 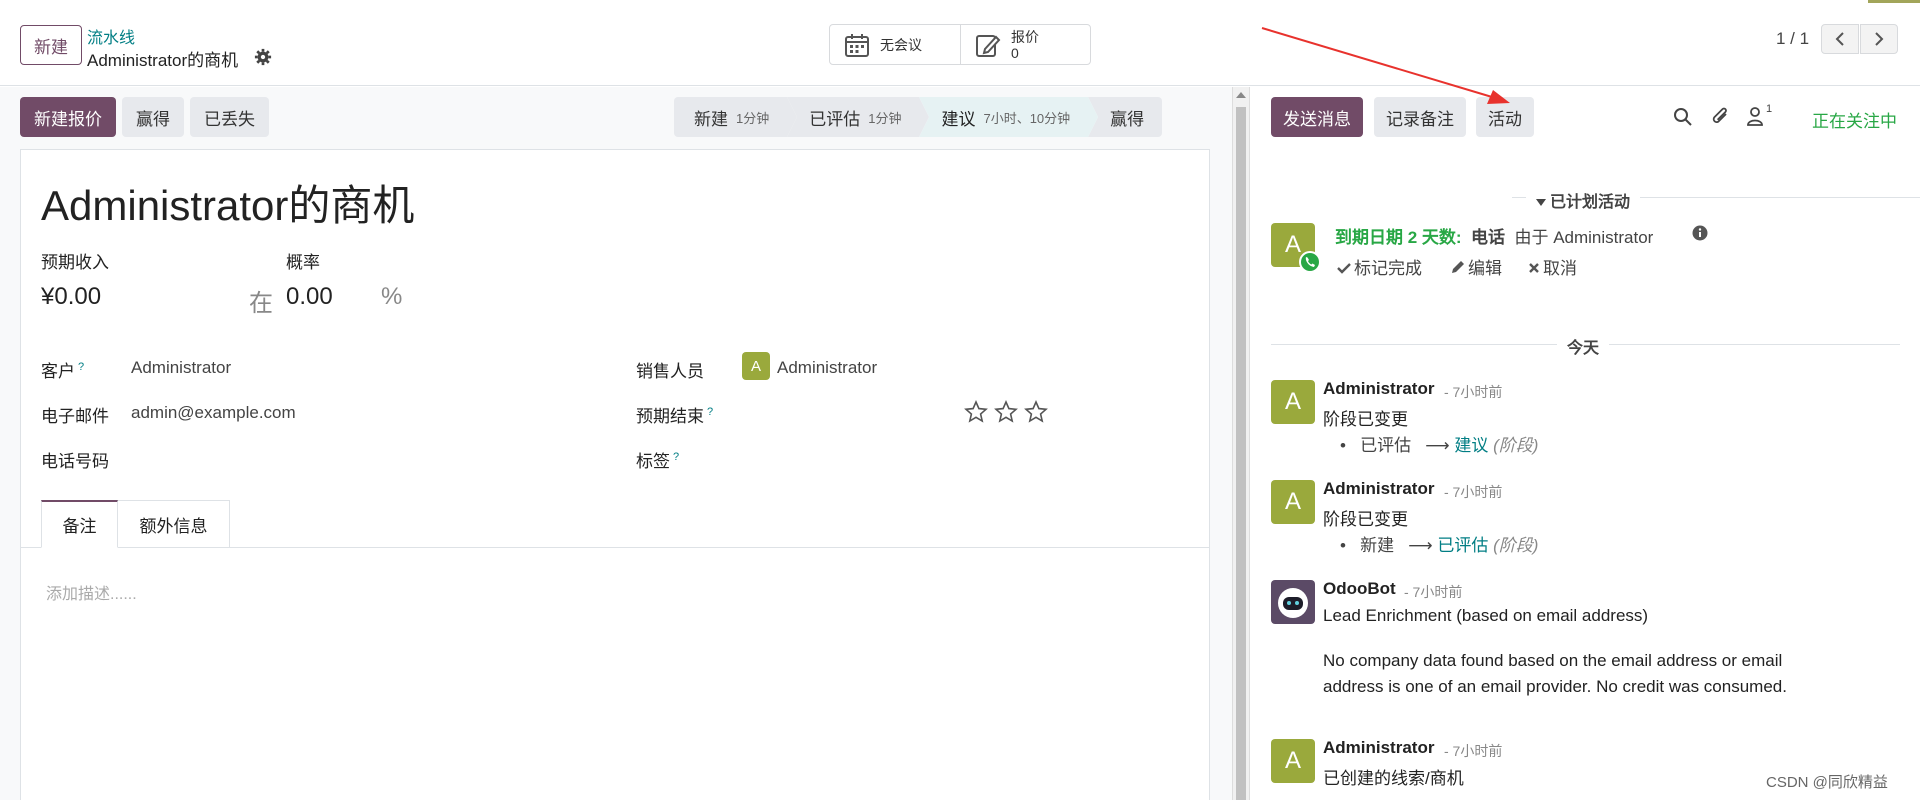 I want to click on caret-down-icon, so click(x=1541, y=202).